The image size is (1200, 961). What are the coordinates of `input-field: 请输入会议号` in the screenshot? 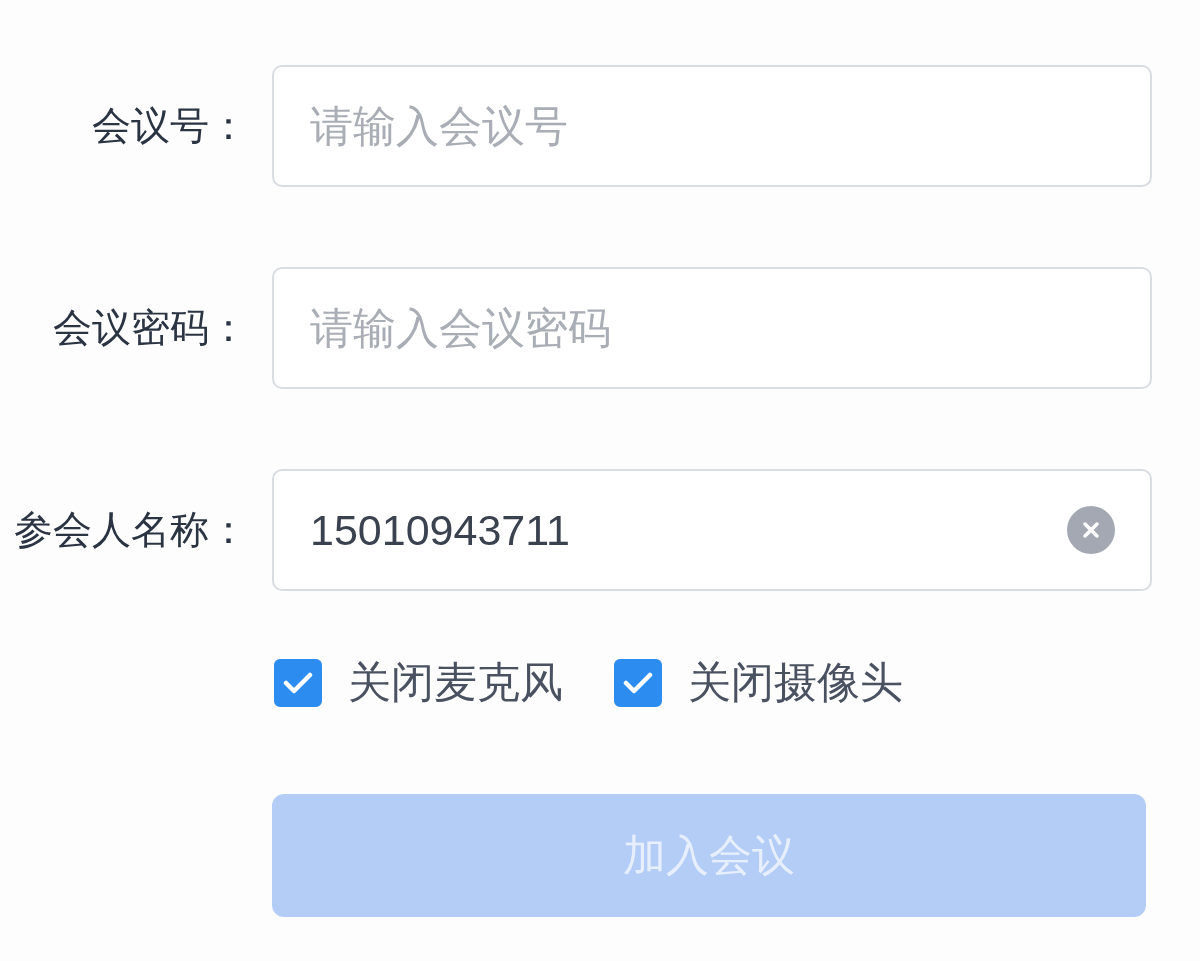 It's located at (712, 126).